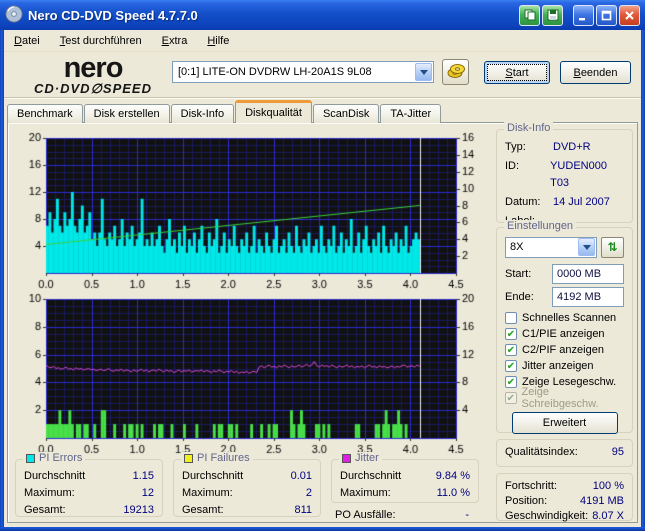 The width and height of the screenshot is (645, 531). What do you see at coordinates (322, 529) in the screenshot?
I see `window-border-bottom` at bounding box center [322, 529].